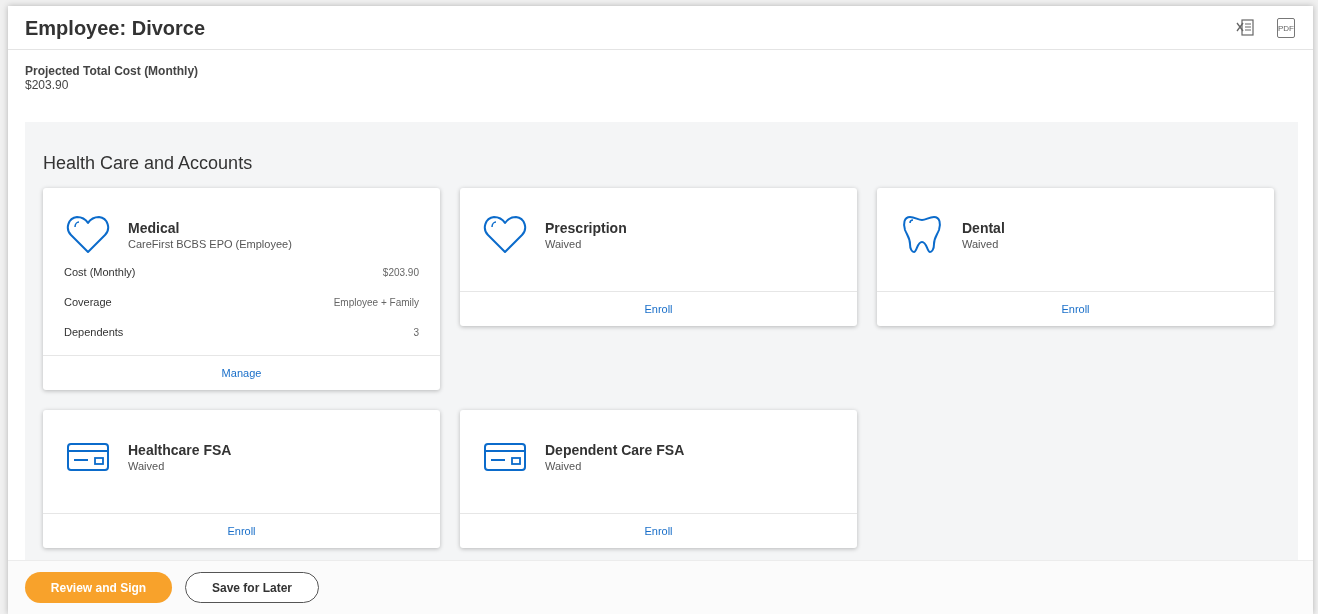 This screenshot has height=614, width=1318. I want to click on summary-label: Projected Total Cost (Monthly), so click(112, 71).